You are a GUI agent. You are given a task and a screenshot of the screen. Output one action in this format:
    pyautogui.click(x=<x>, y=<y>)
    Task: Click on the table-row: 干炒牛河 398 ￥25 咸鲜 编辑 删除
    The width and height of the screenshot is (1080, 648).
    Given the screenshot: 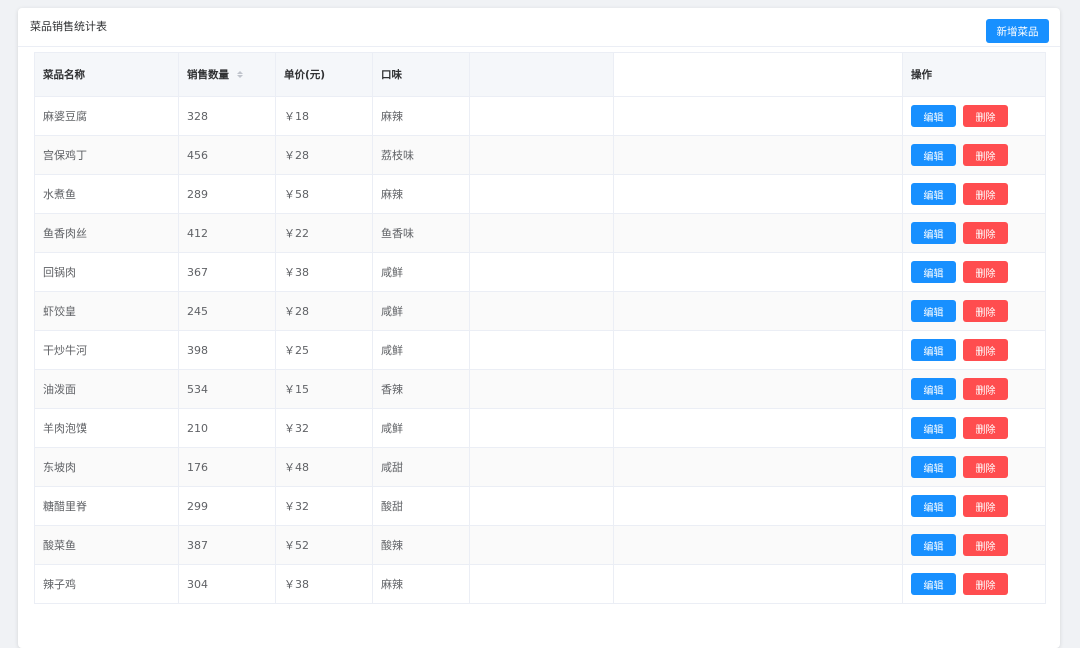 What is the action you would take?
    pyautogui.click(x=540, y=350)
    